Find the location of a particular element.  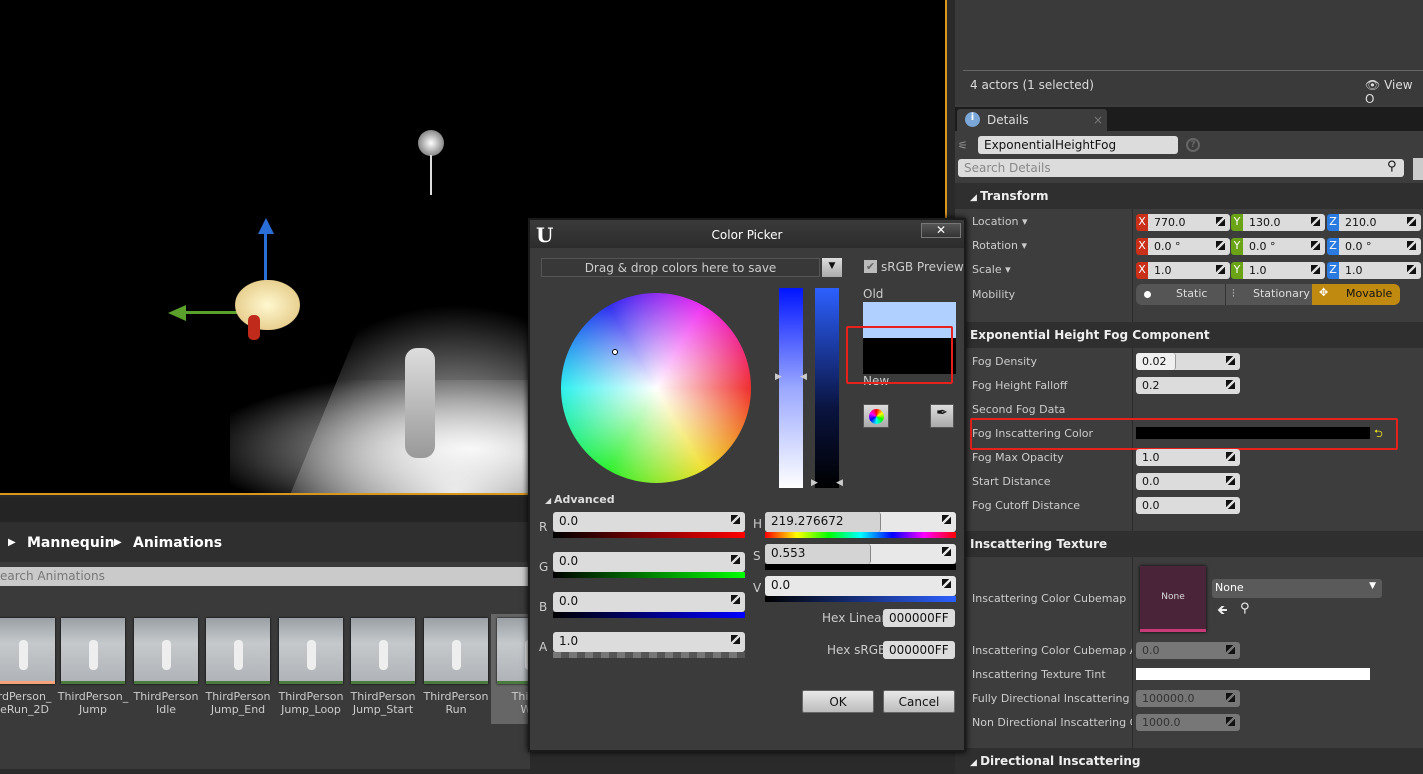

color-wheel-cursor is located at coordinates (615, 352).